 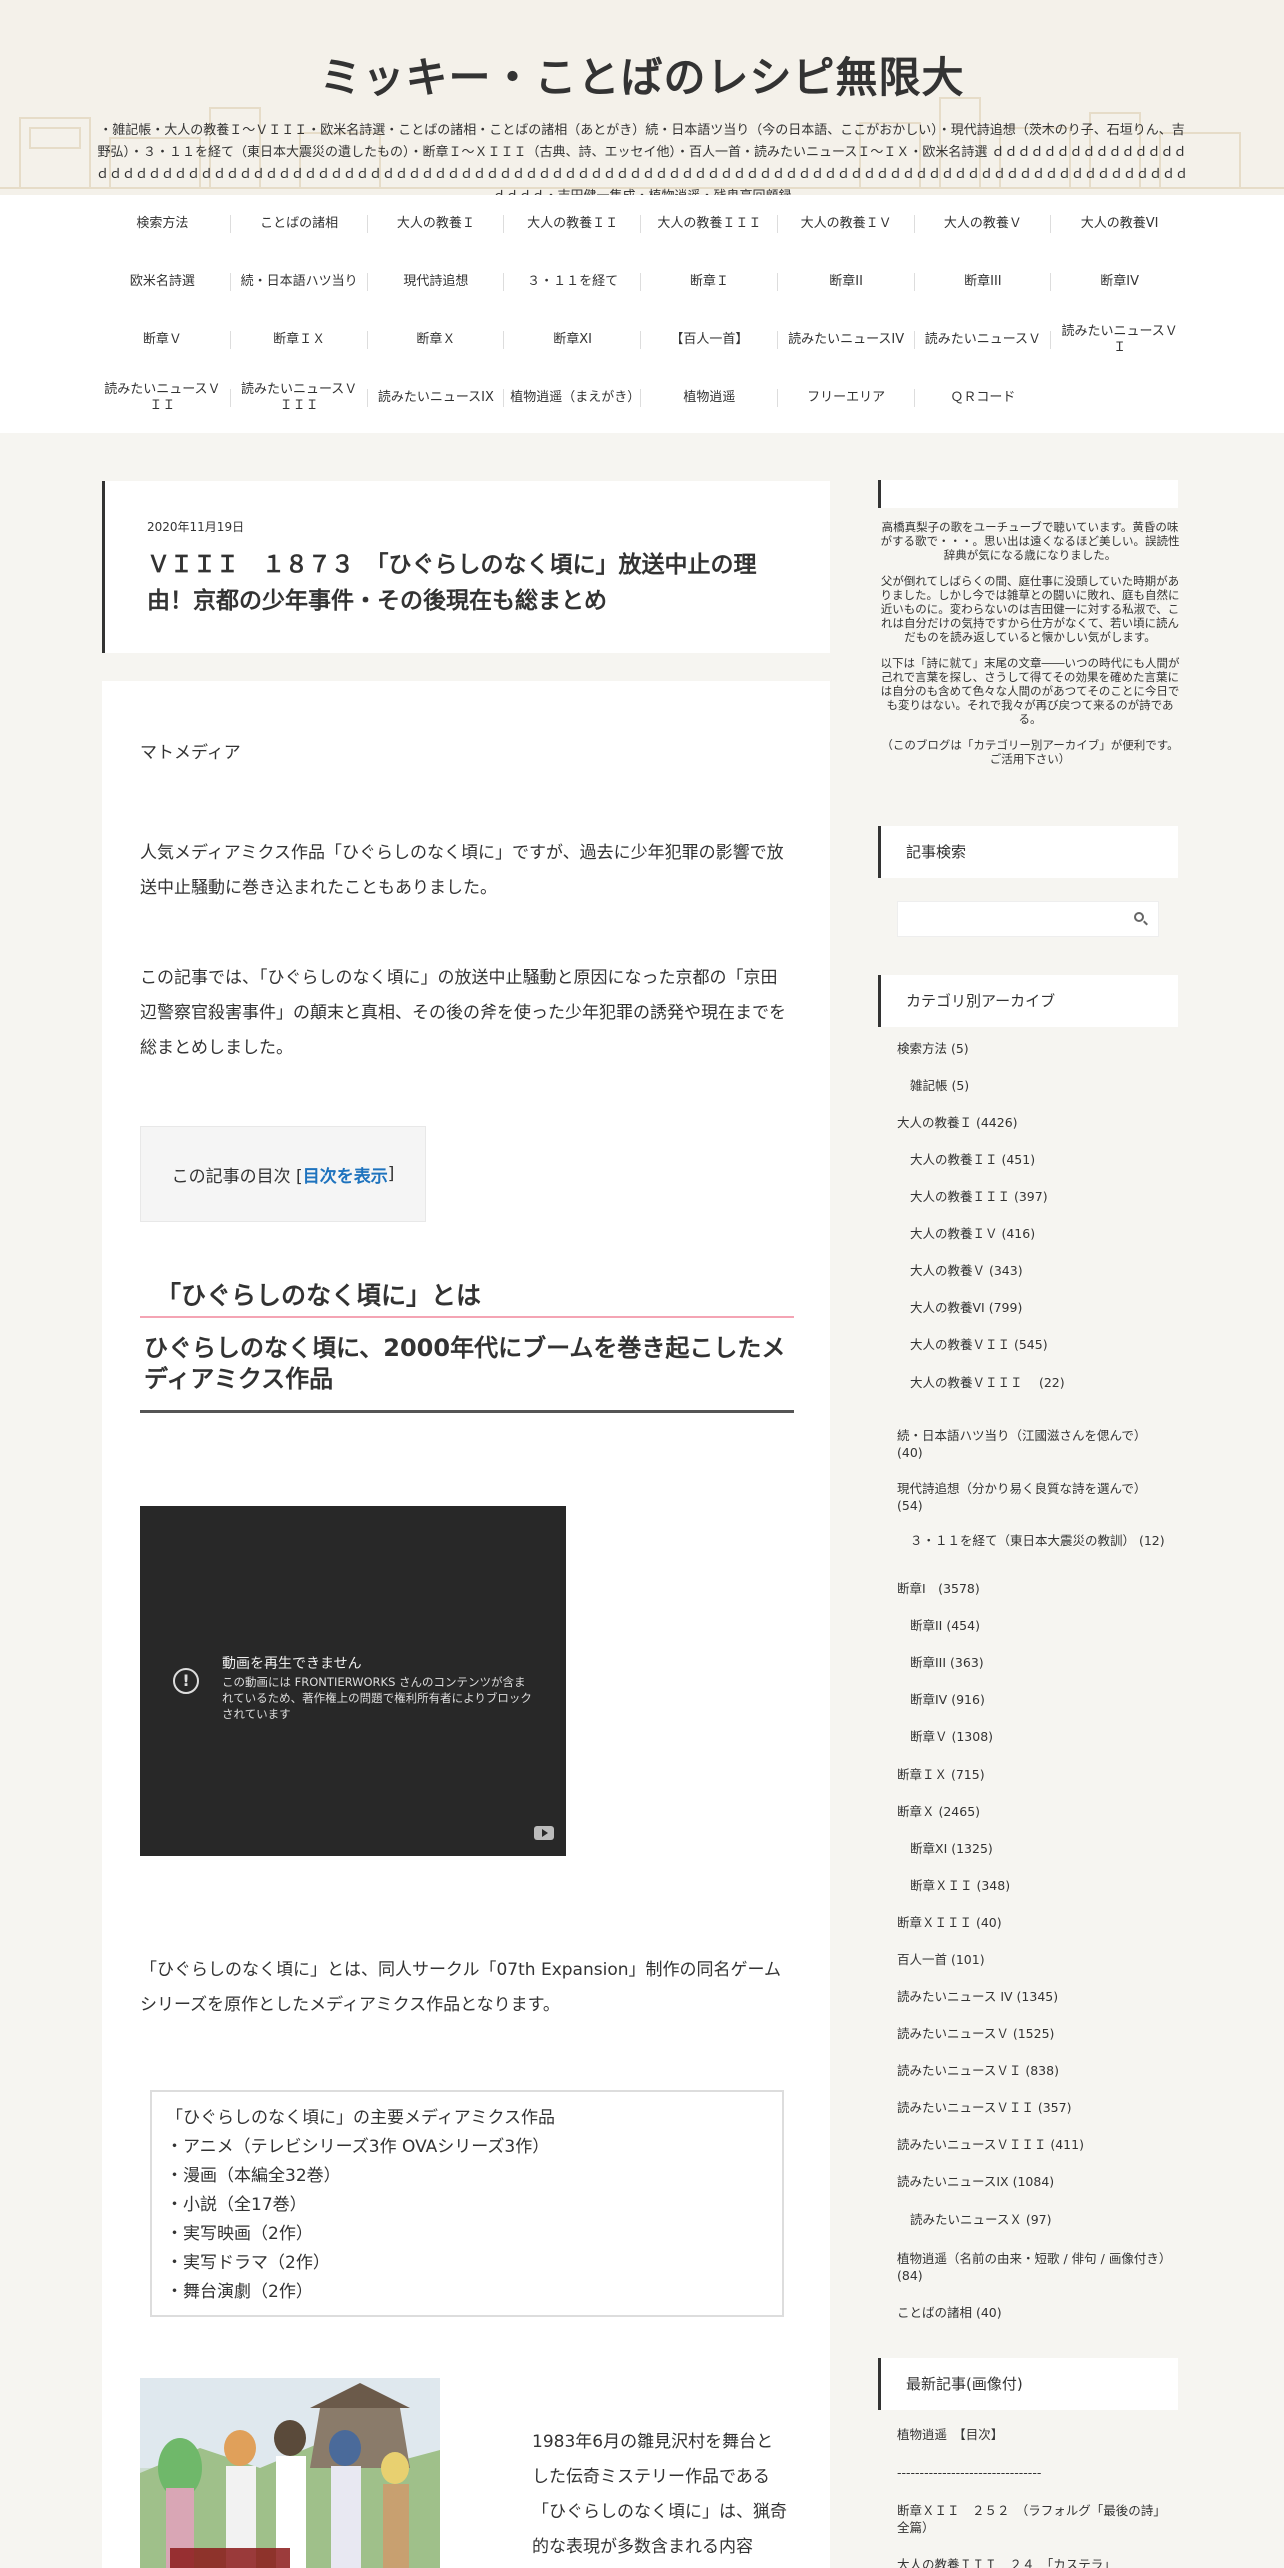 What do you see at coordinates (572, 224) in the screenshot?
I see `nav-item: 大人の教養ＩＩ` at bounding box center [572, 224].